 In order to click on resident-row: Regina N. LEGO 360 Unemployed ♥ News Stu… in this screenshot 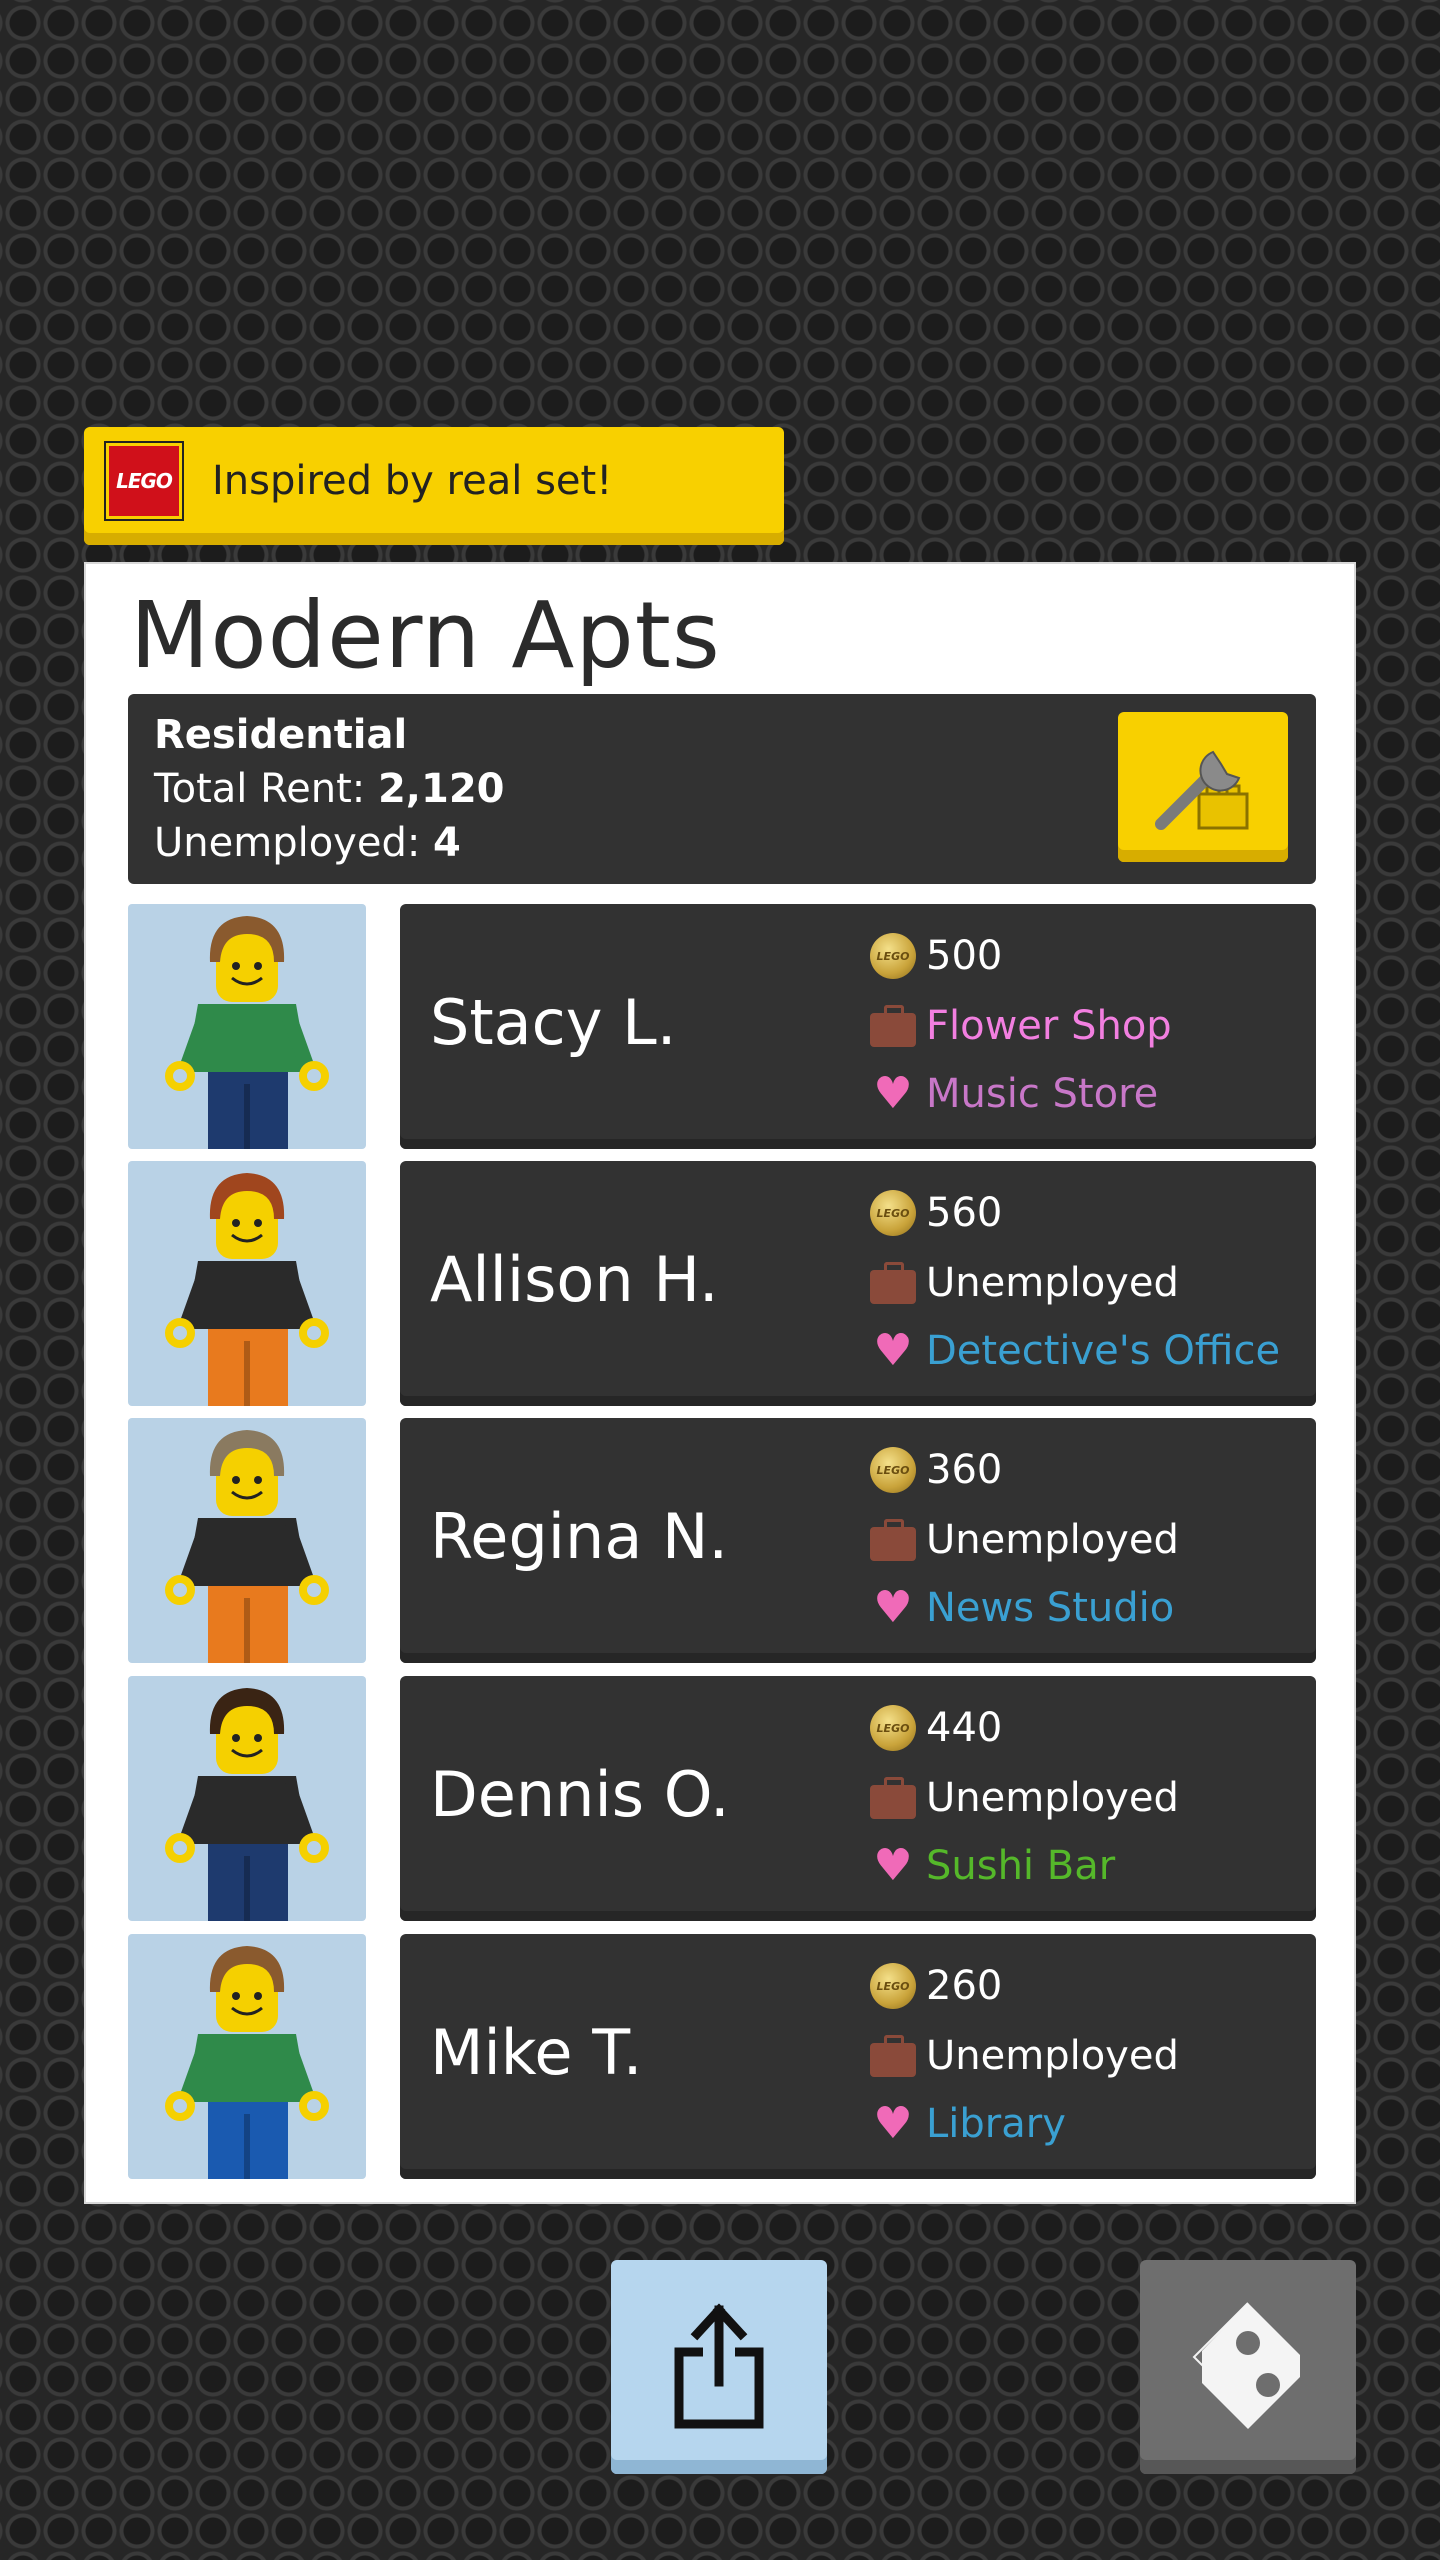, I will do `click(722, 1540)`.